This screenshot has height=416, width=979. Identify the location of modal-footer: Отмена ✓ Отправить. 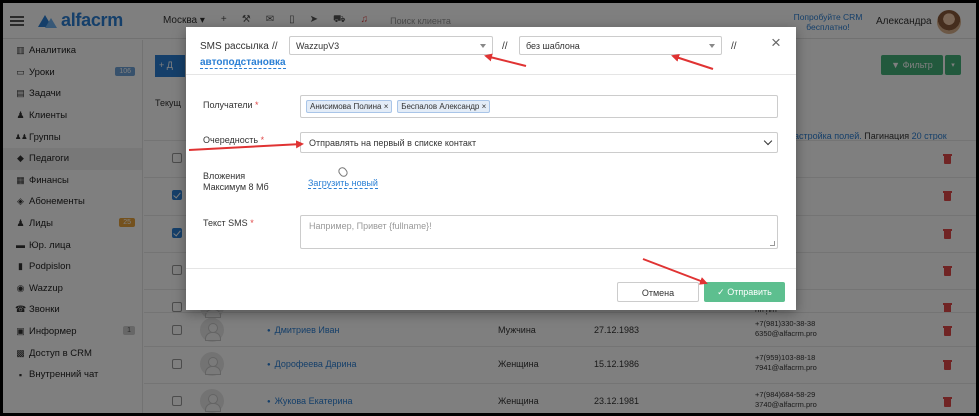
(491, 289).